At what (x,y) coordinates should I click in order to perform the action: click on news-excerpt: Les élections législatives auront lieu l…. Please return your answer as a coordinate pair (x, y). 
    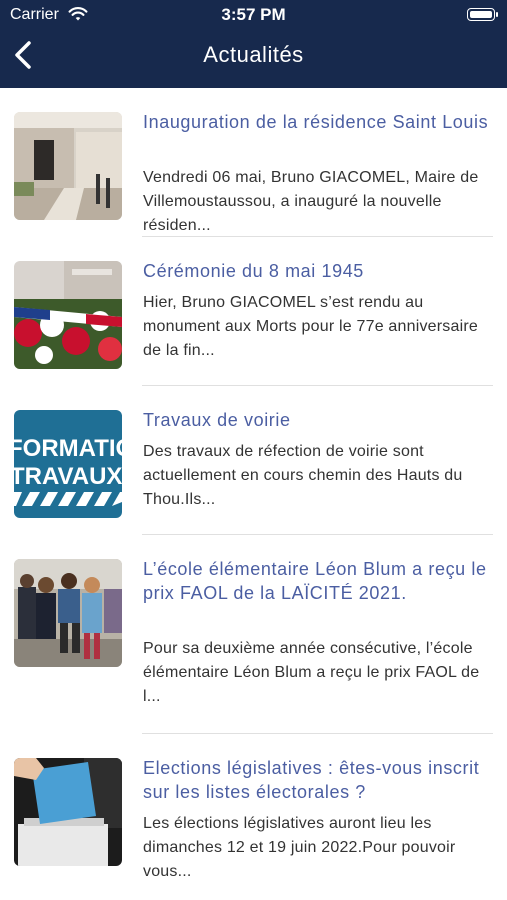
    Looking at the image, I should click on (299, 847).